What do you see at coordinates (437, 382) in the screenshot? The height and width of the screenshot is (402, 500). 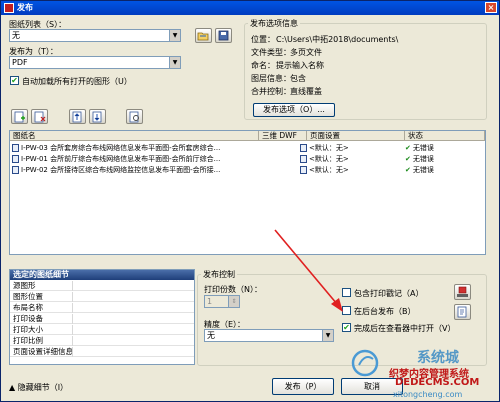 I see `watermark-line2: DEDECMS.COM` at bounding box center [437, 382].